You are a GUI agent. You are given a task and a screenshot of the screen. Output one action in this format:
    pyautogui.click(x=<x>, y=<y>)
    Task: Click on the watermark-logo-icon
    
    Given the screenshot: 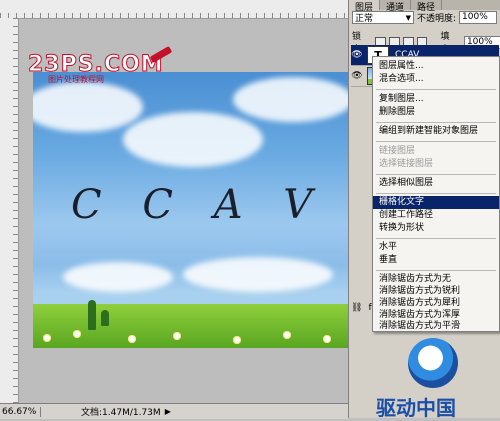 What is the action you would take?
    pyautogui.click(x=433, y=363)
    